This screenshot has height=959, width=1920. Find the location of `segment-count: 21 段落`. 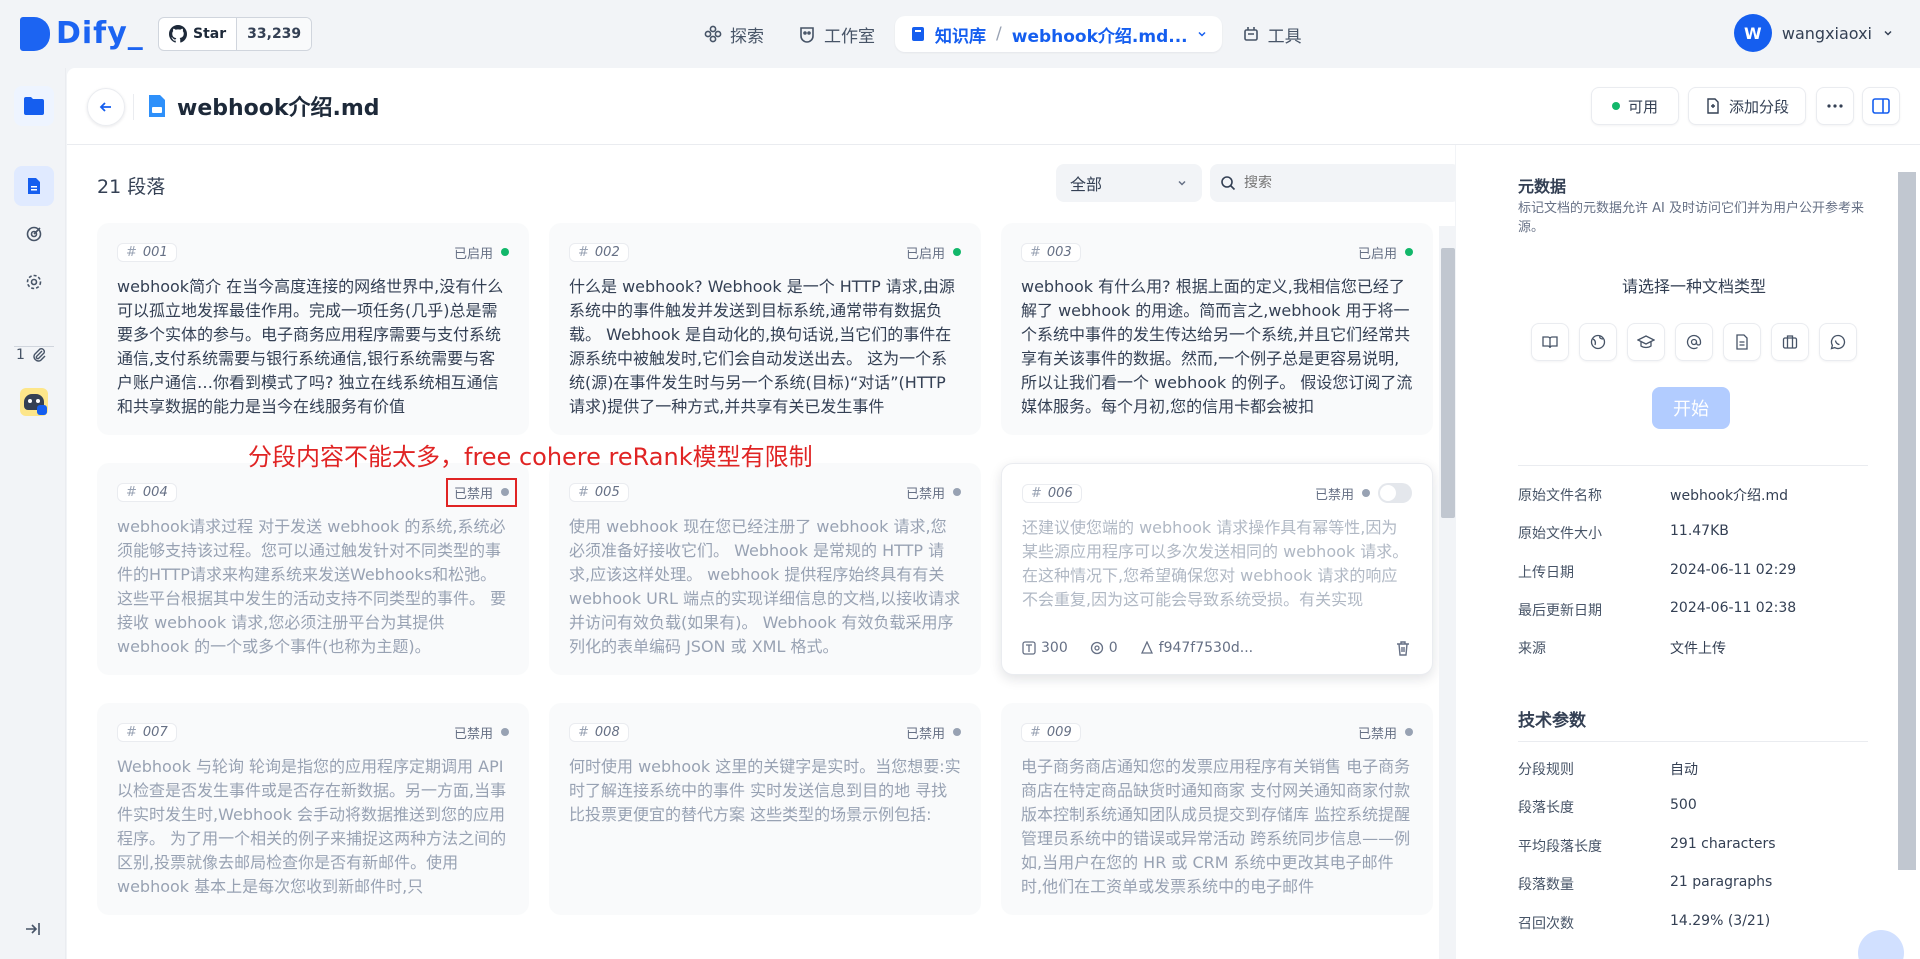

segment-count: 21 段落 is located at coordinates (131, 187).